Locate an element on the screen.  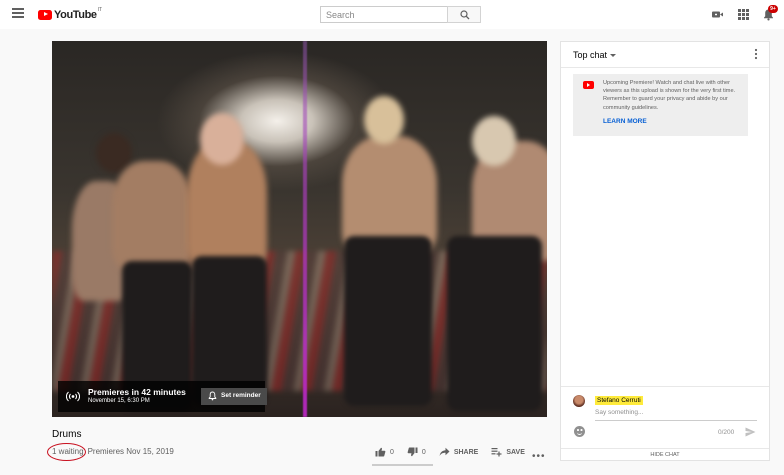
save-button: SAVE is located at coordinates (508, 452).